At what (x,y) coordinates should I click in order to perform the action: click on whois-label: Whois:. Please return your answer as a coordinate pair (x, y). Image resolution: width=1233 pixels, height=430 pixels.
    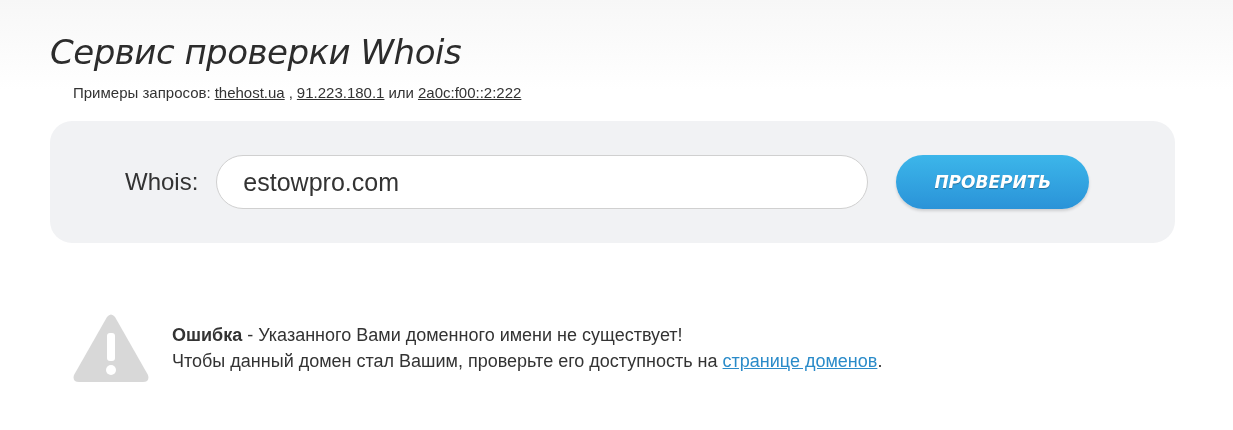
    Looking at the image, I should click on (162, 182).